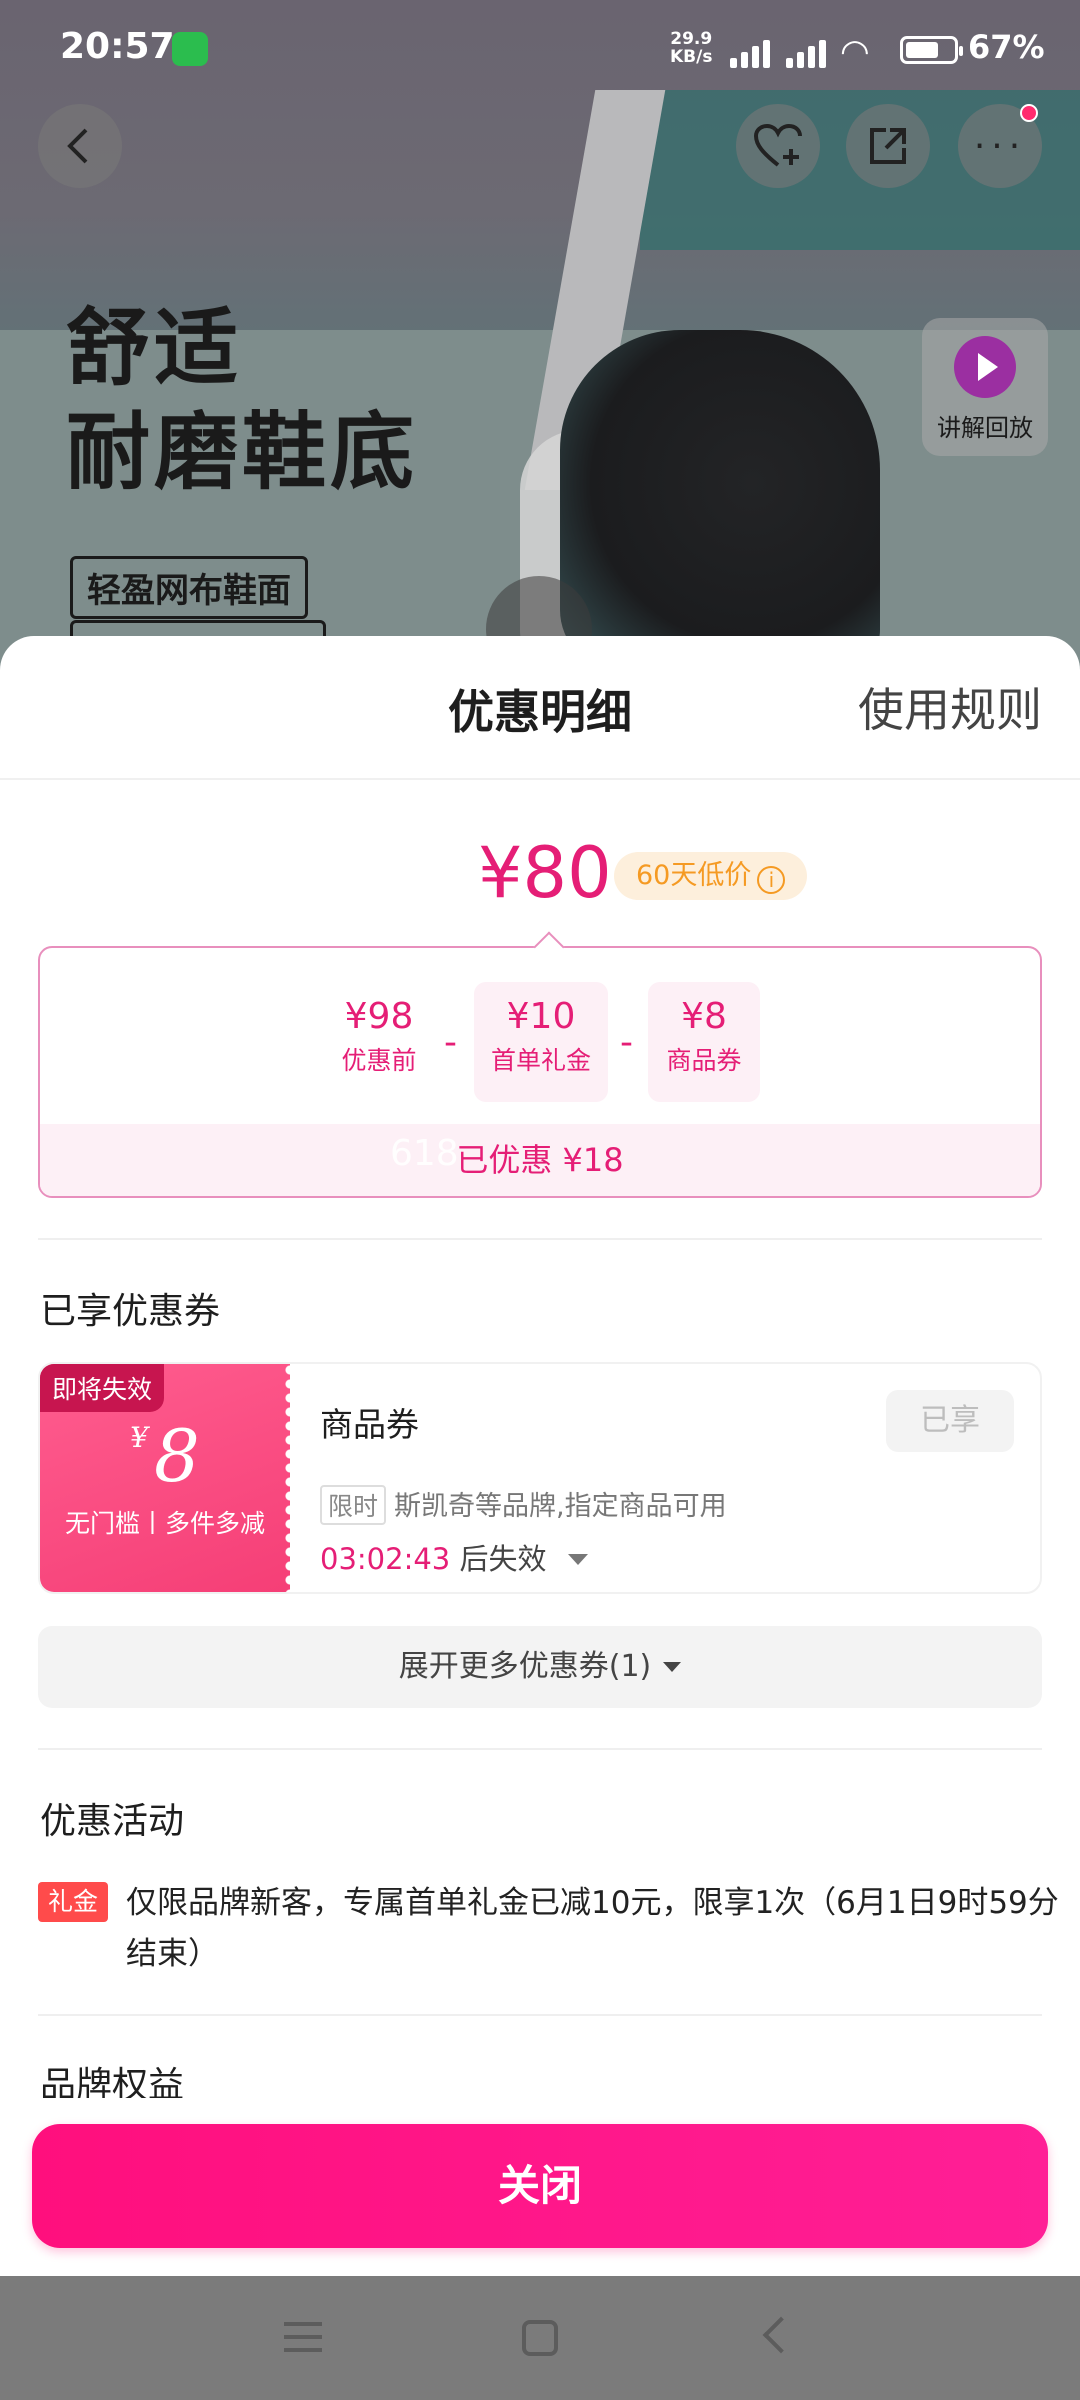  I want to click on breakdown-gift: ¥10 首单礼金, so click(541, 1042).